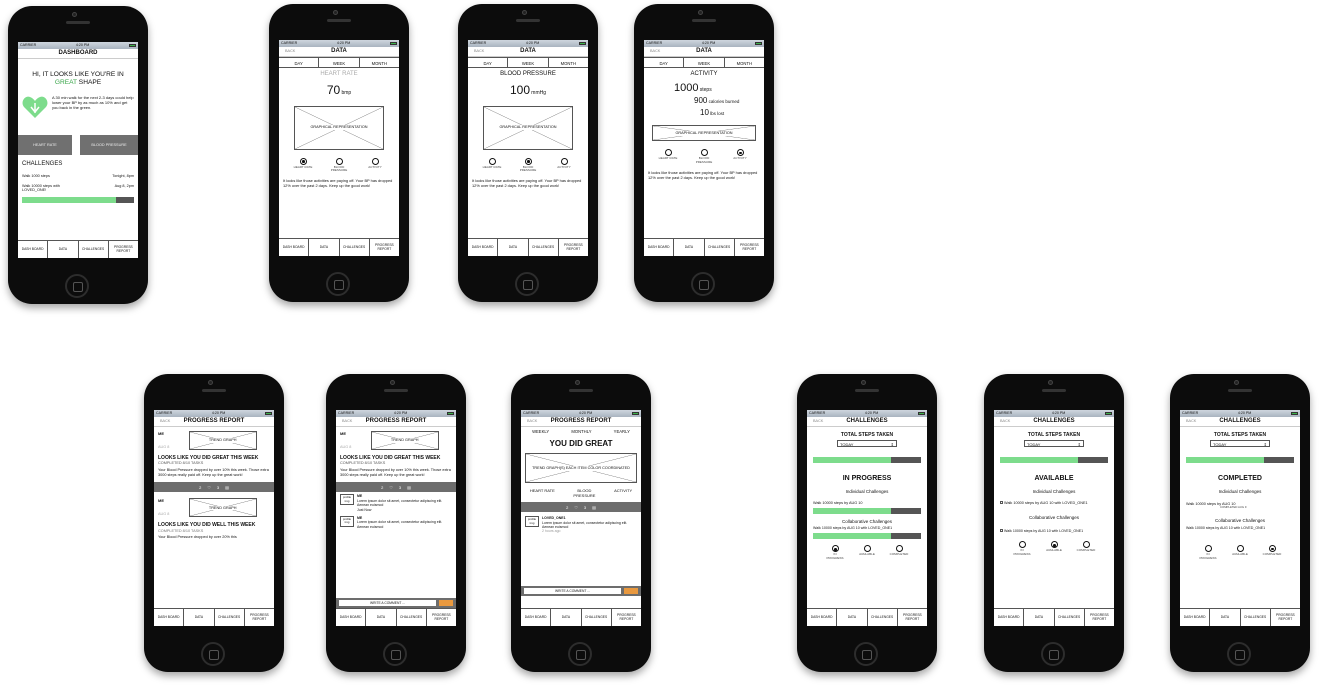 This screenshot has width=1321, height=685. What do you see at coordinates (542, 493) in the screenshot?
I see `cat-heart-rate: HEART RATE` at bounding box center [542, 493].